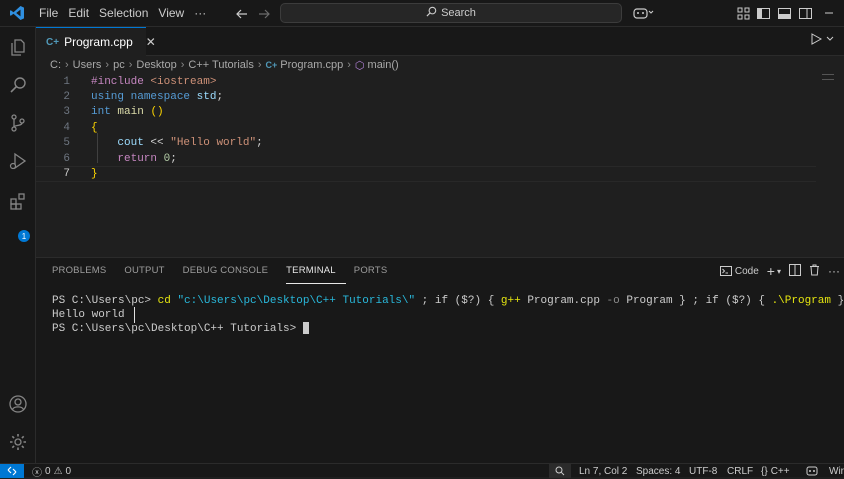 Image resolution: width=844 pixels, height=479 pixels. Describe the element at coordinates (230, 271) in the screenshot. I see `tab-debug-console: DEBUG CONSOLE` at that location.